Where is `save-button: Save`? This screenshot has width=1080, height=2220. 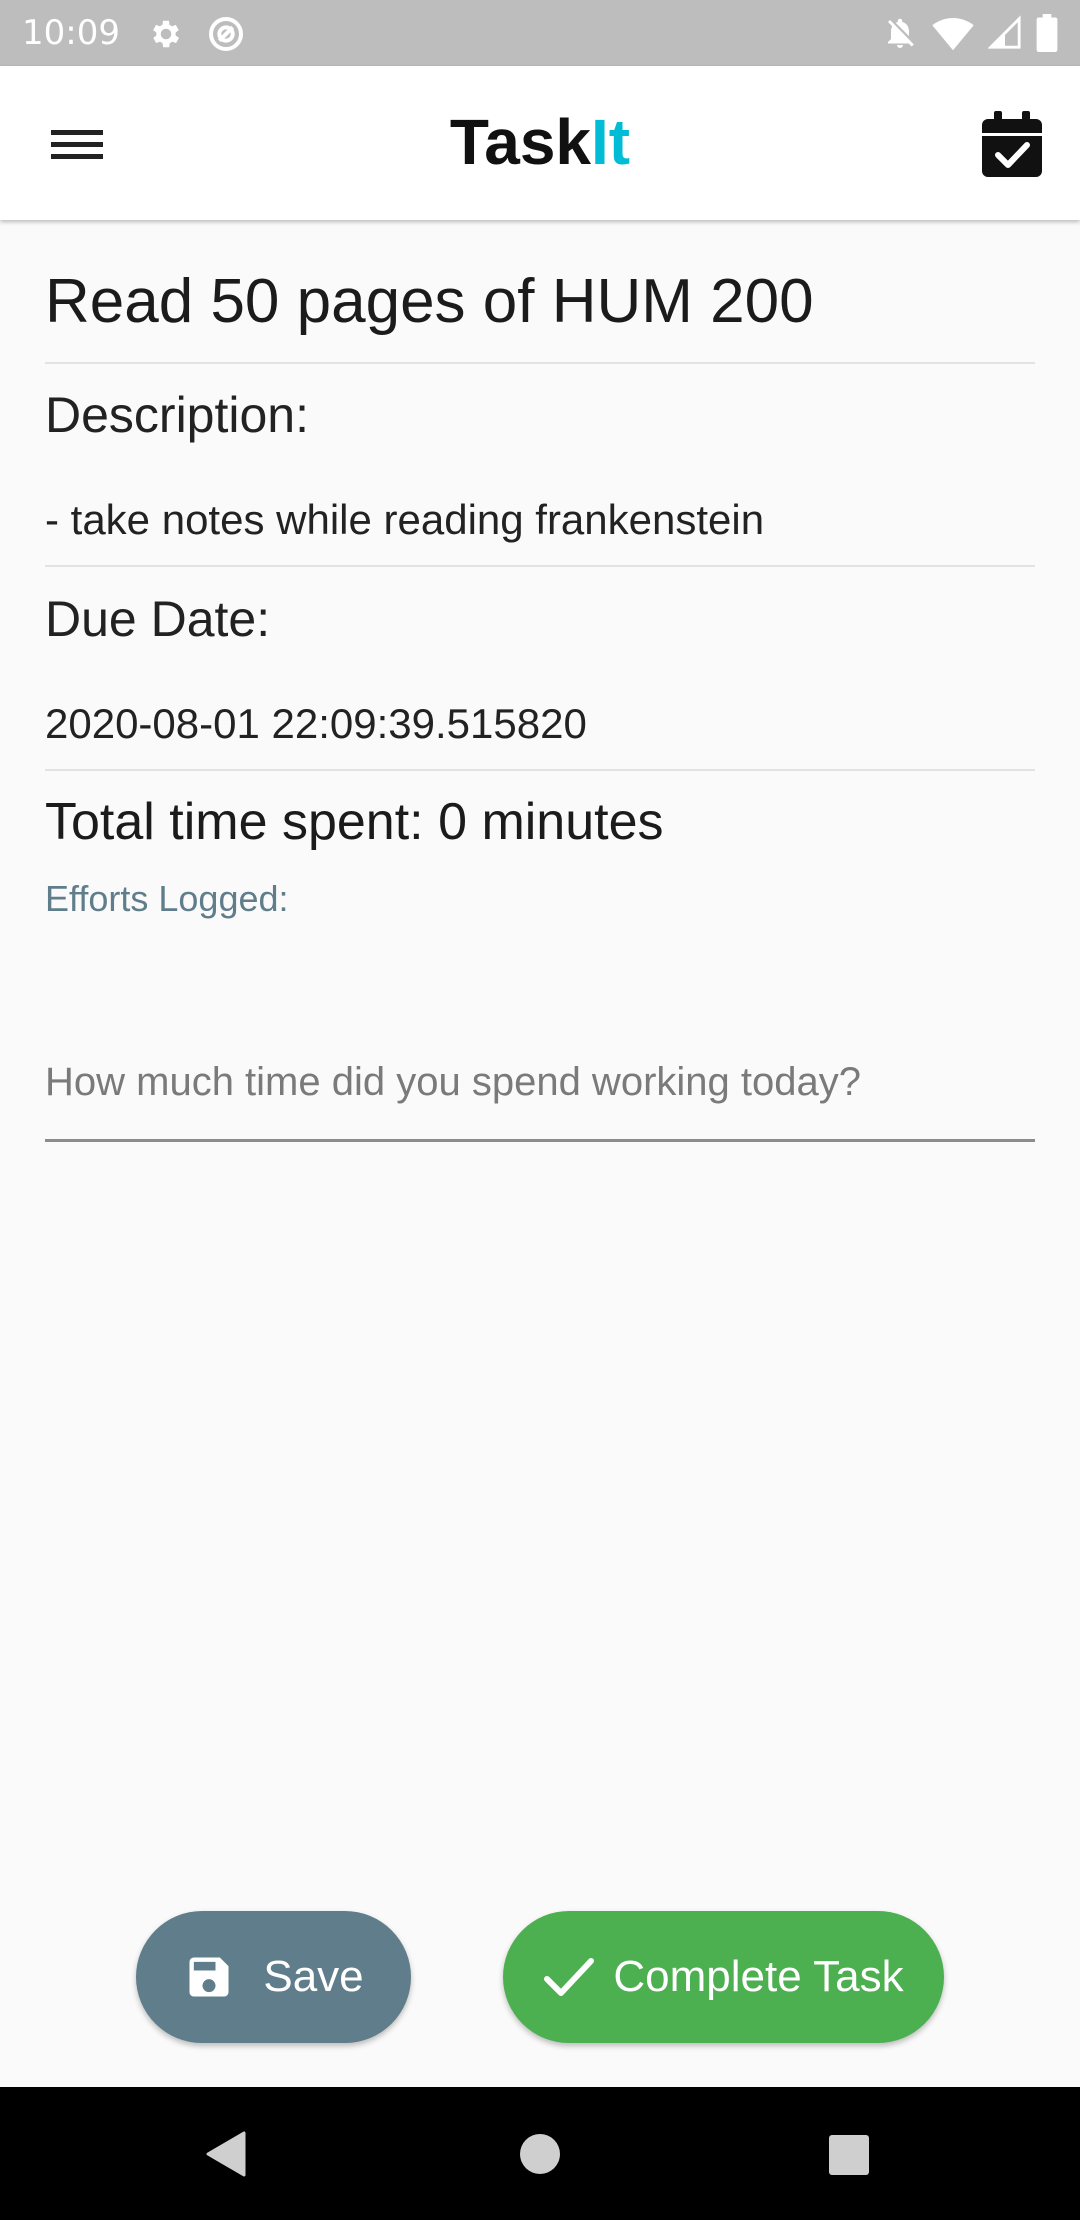
save-button: Save is located at coordinates (273, 1977).